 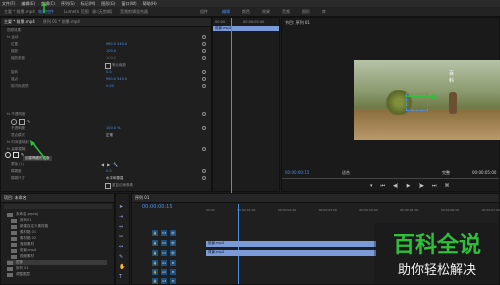 What do you see at coordinates (434, 97) in the screenshot?
I see `arrow-mask-head` at bounding box center [434, 97].